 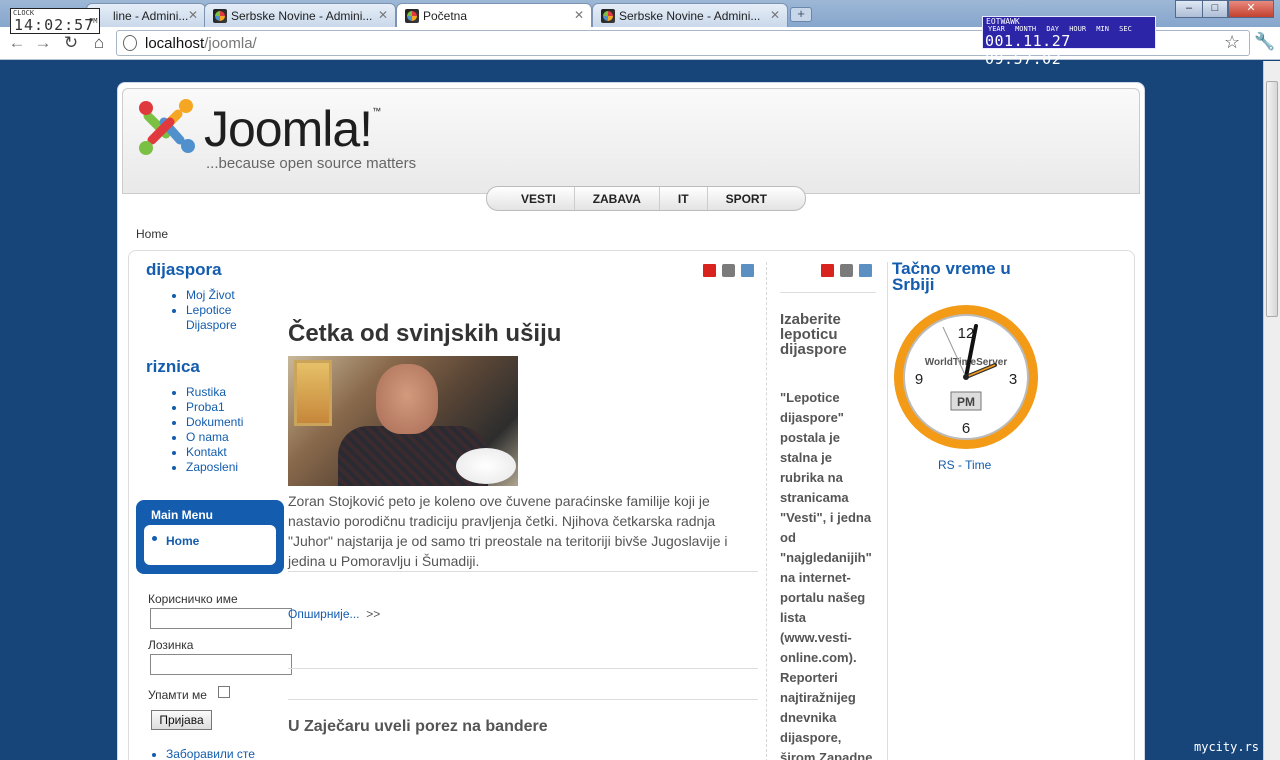 I want to click on main-menu-box: Home, so click(x=210, y=545).